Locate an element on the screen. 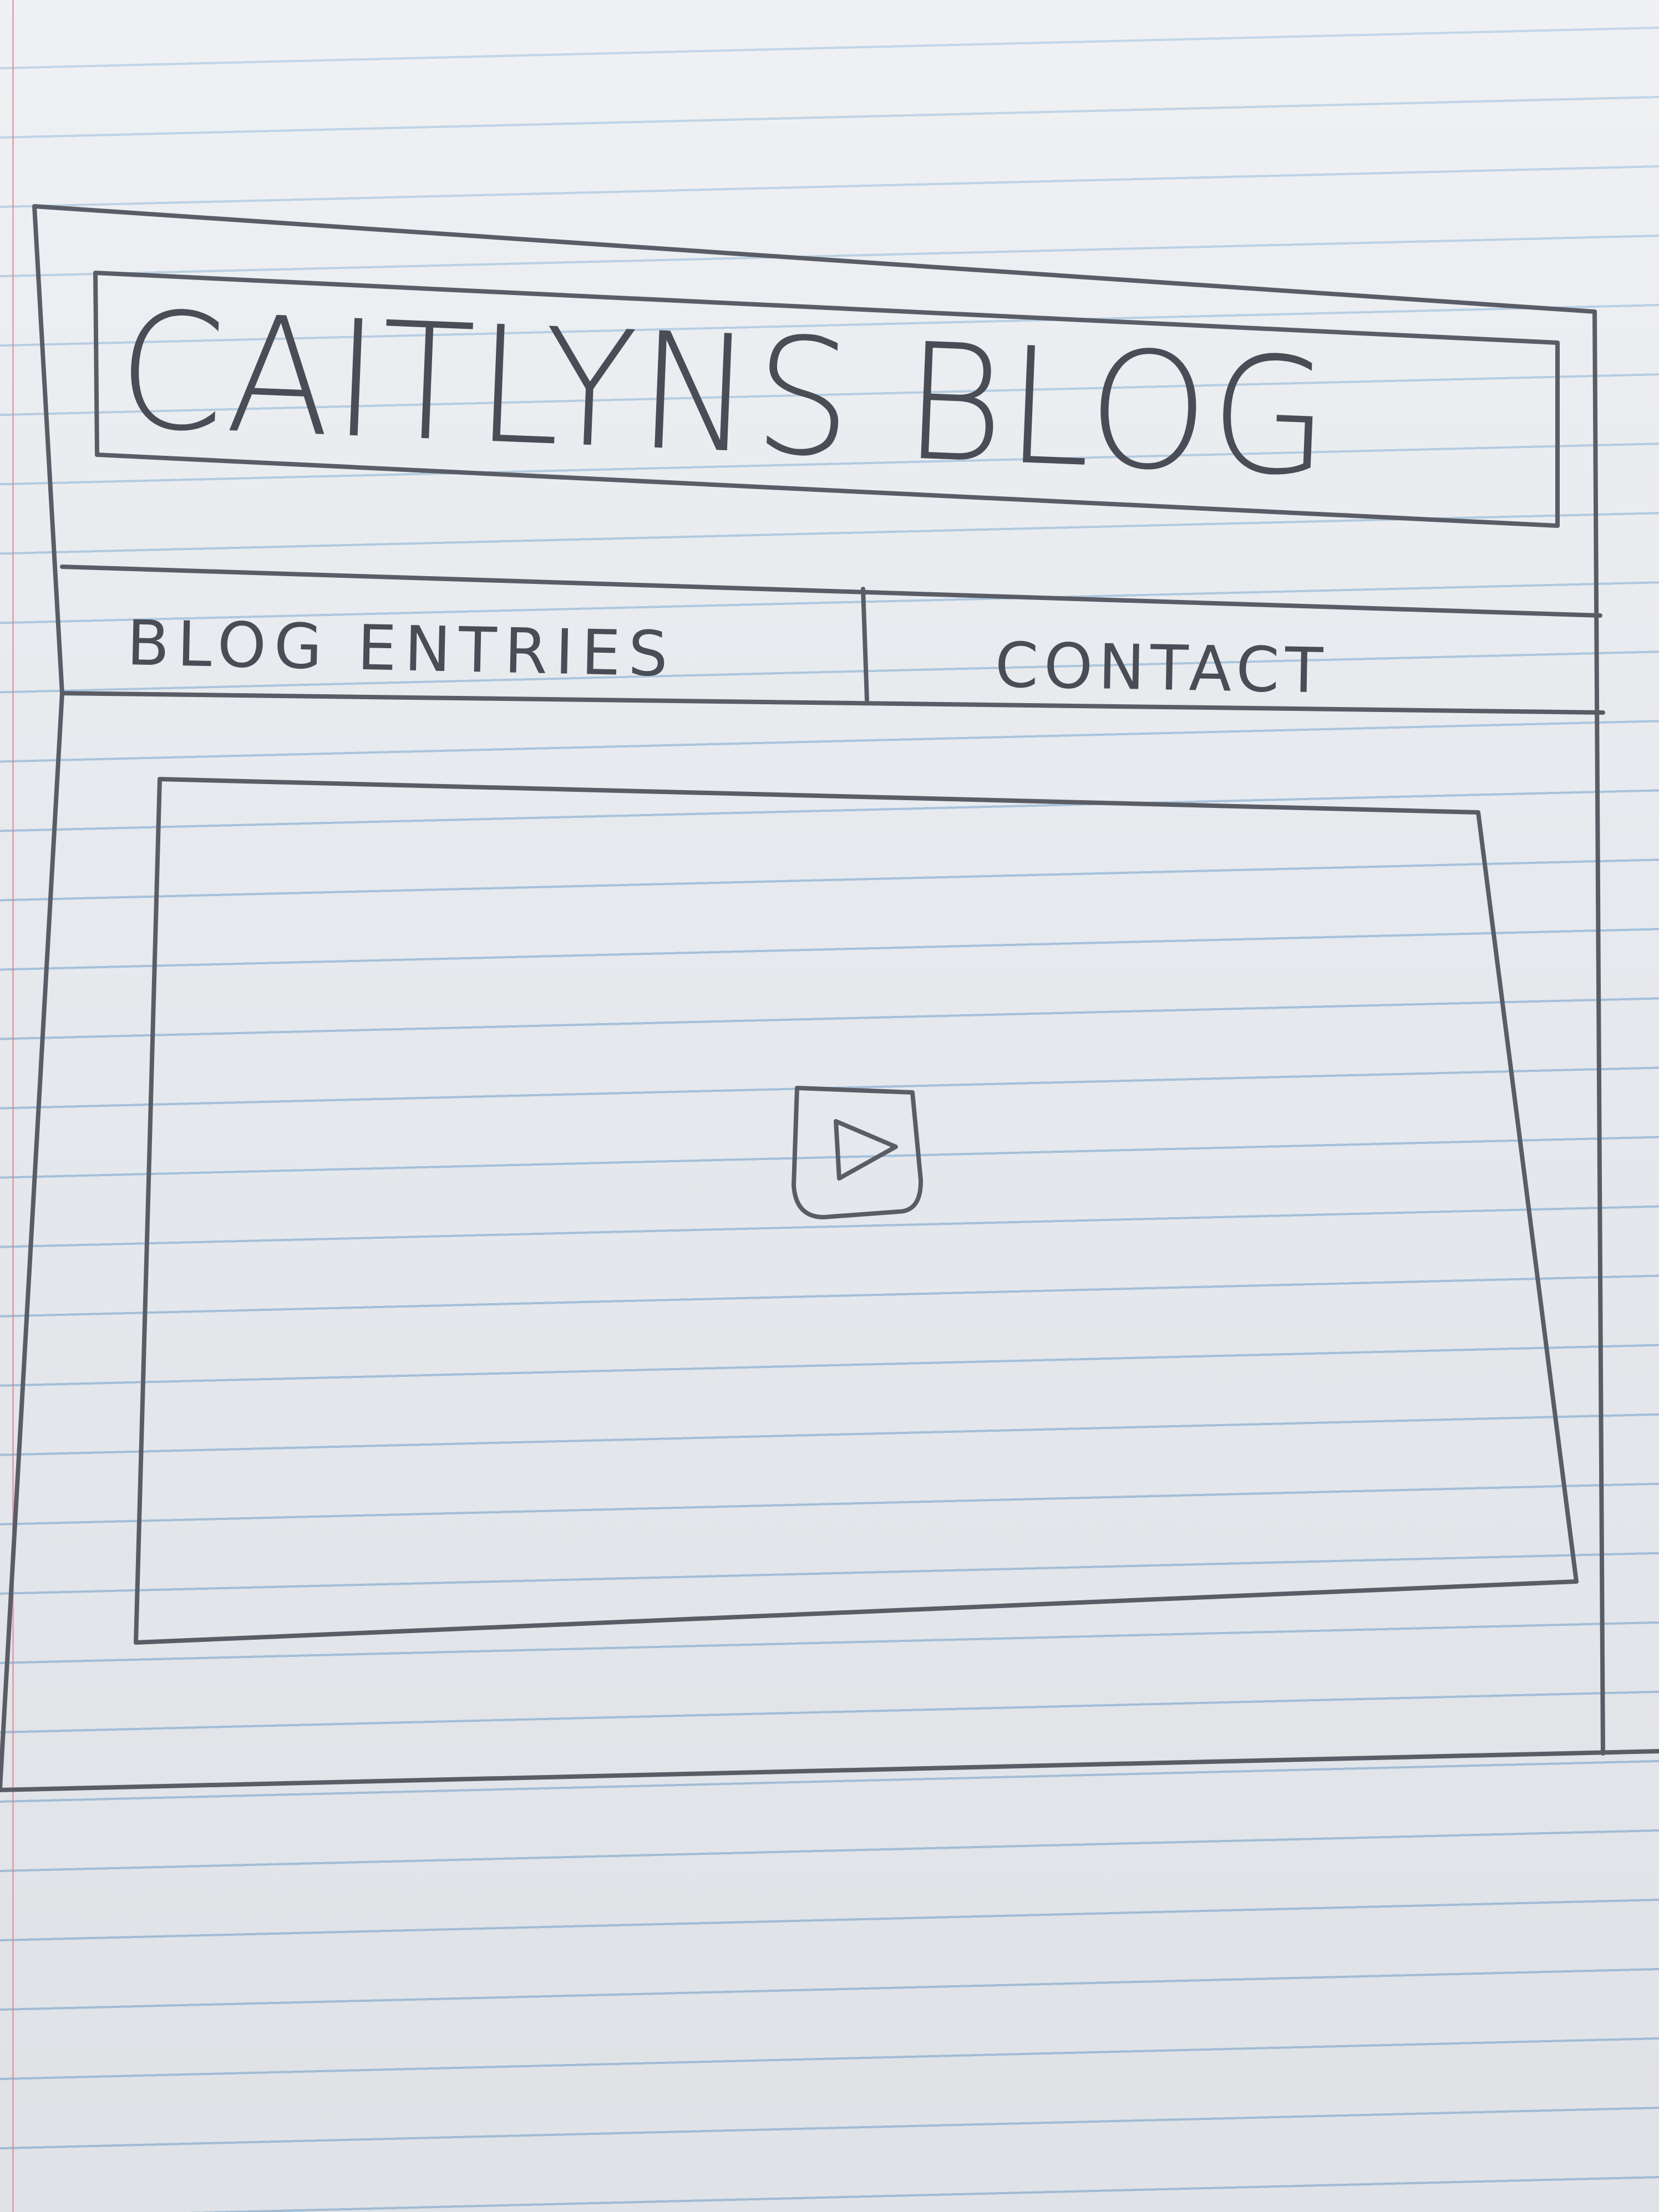 Image resolution: width=1659 pixels, height=2212 pixels. nav-item-contact: CONTACT is located at coordinates (1162, 668).